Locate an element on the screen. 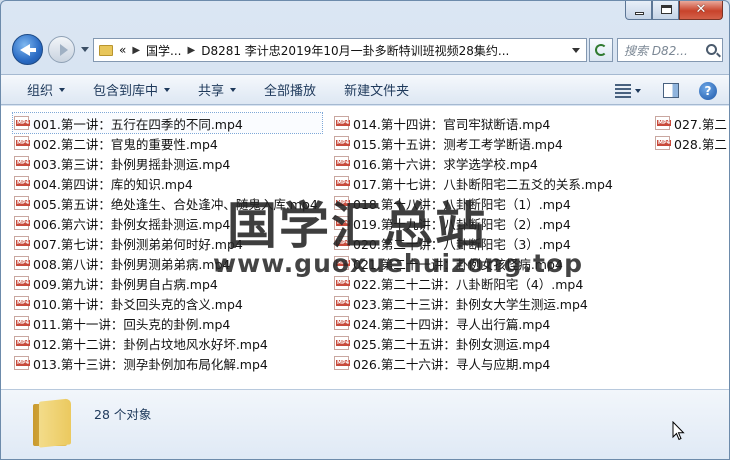  new-folder-label: 新建文件夹 is located at coordinates (377, 91).